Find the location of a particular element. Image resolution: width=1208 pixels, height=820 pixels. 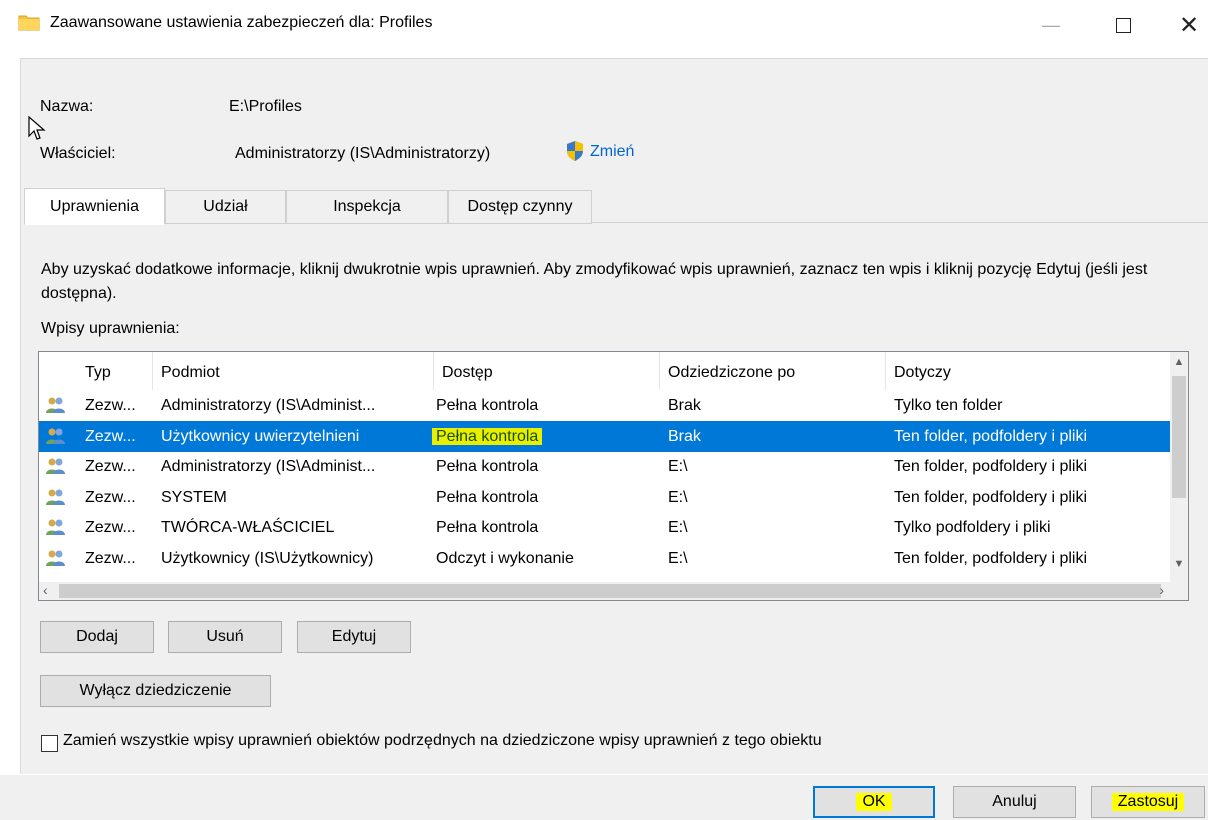

cell-applies-to: Tylko podfoldery i pliki is located at coordinates (972, 527).